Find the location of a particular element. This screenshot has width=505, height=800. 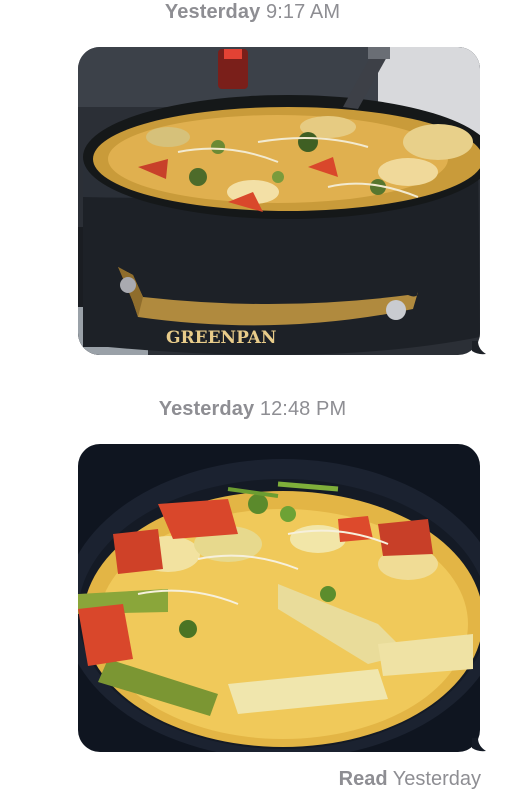

read-status: Read is located at coordinates (363, 779).